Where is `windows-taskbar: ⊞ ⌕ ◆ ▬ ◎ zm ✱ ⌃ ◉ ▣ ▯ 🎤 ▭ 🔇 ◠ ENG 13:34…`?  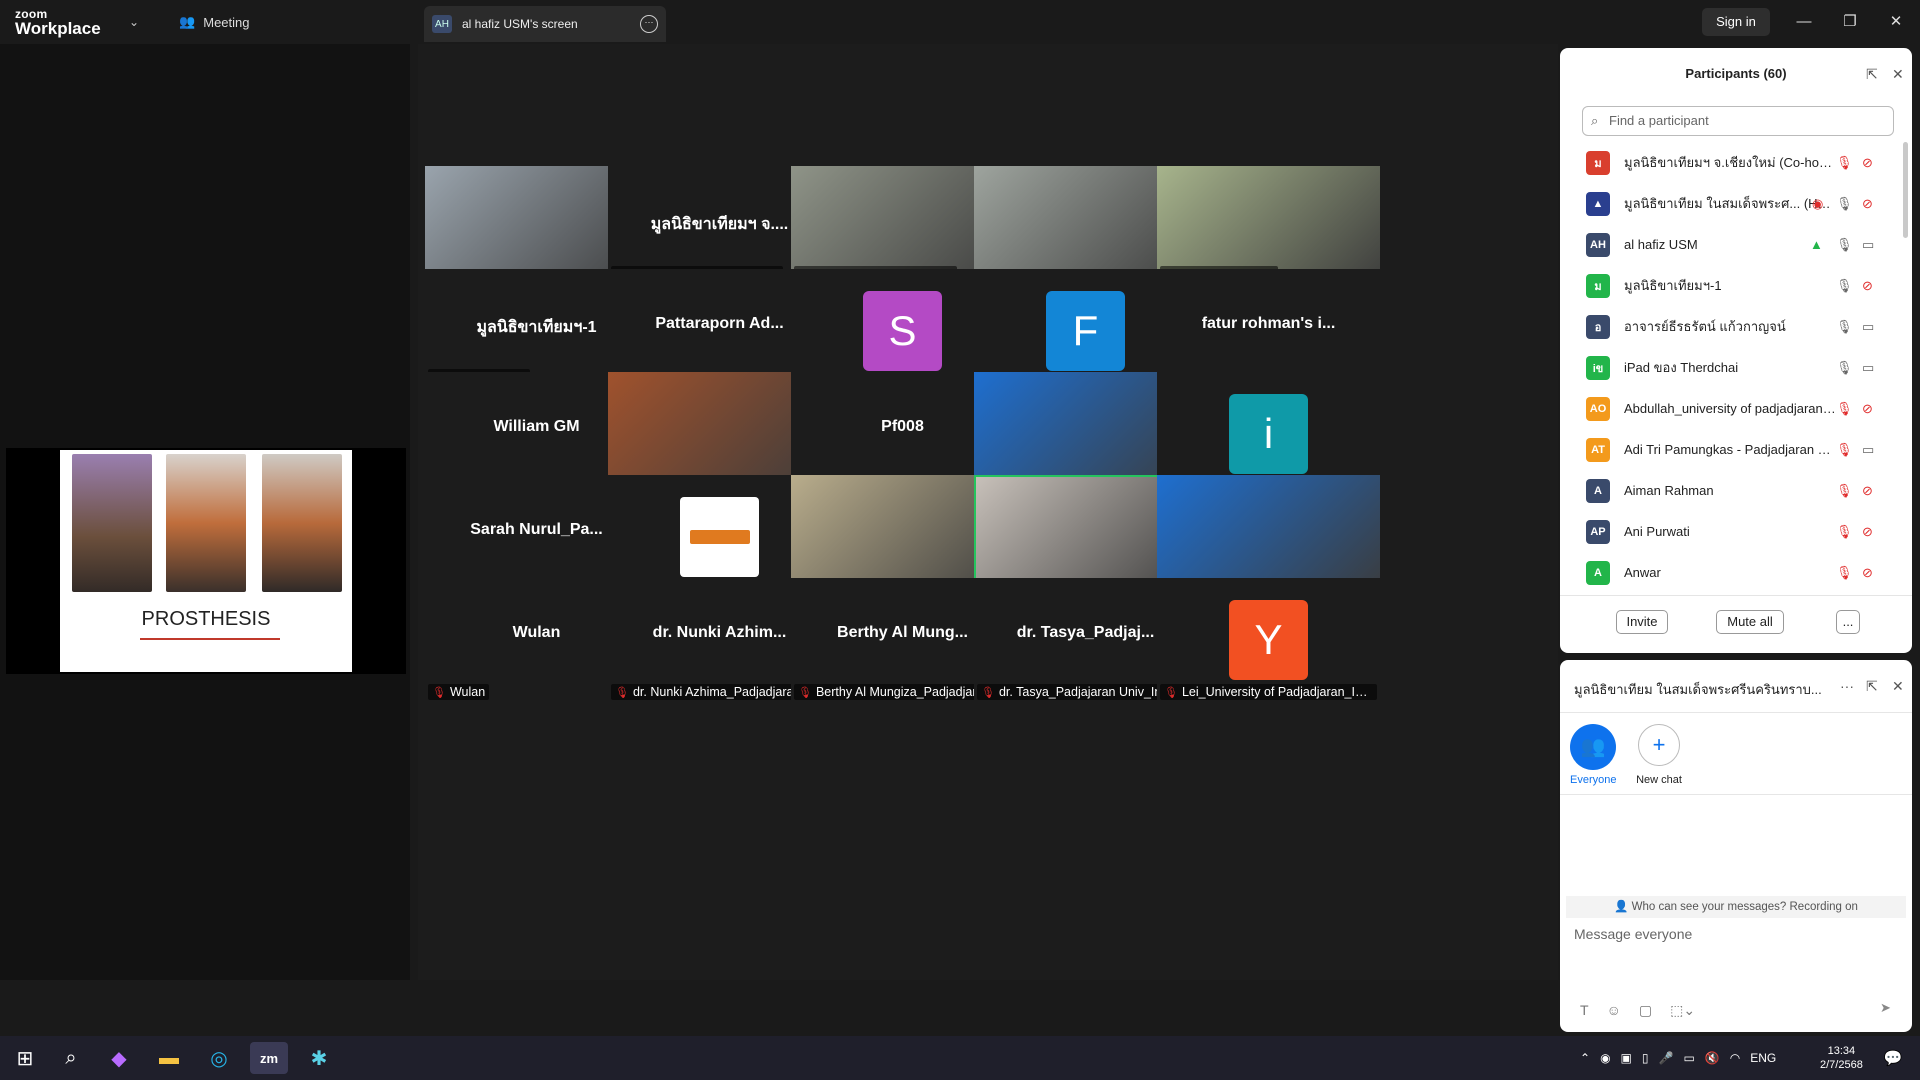
windows-taskbar: ⊞ ⌕ ◆ ▬ ◎ zm ✱ ⌃ ◉ ▣ ▯ 🎤 ▭ 🔇 ◠ ENG 13:34… is located at coordinates (960, 1058).